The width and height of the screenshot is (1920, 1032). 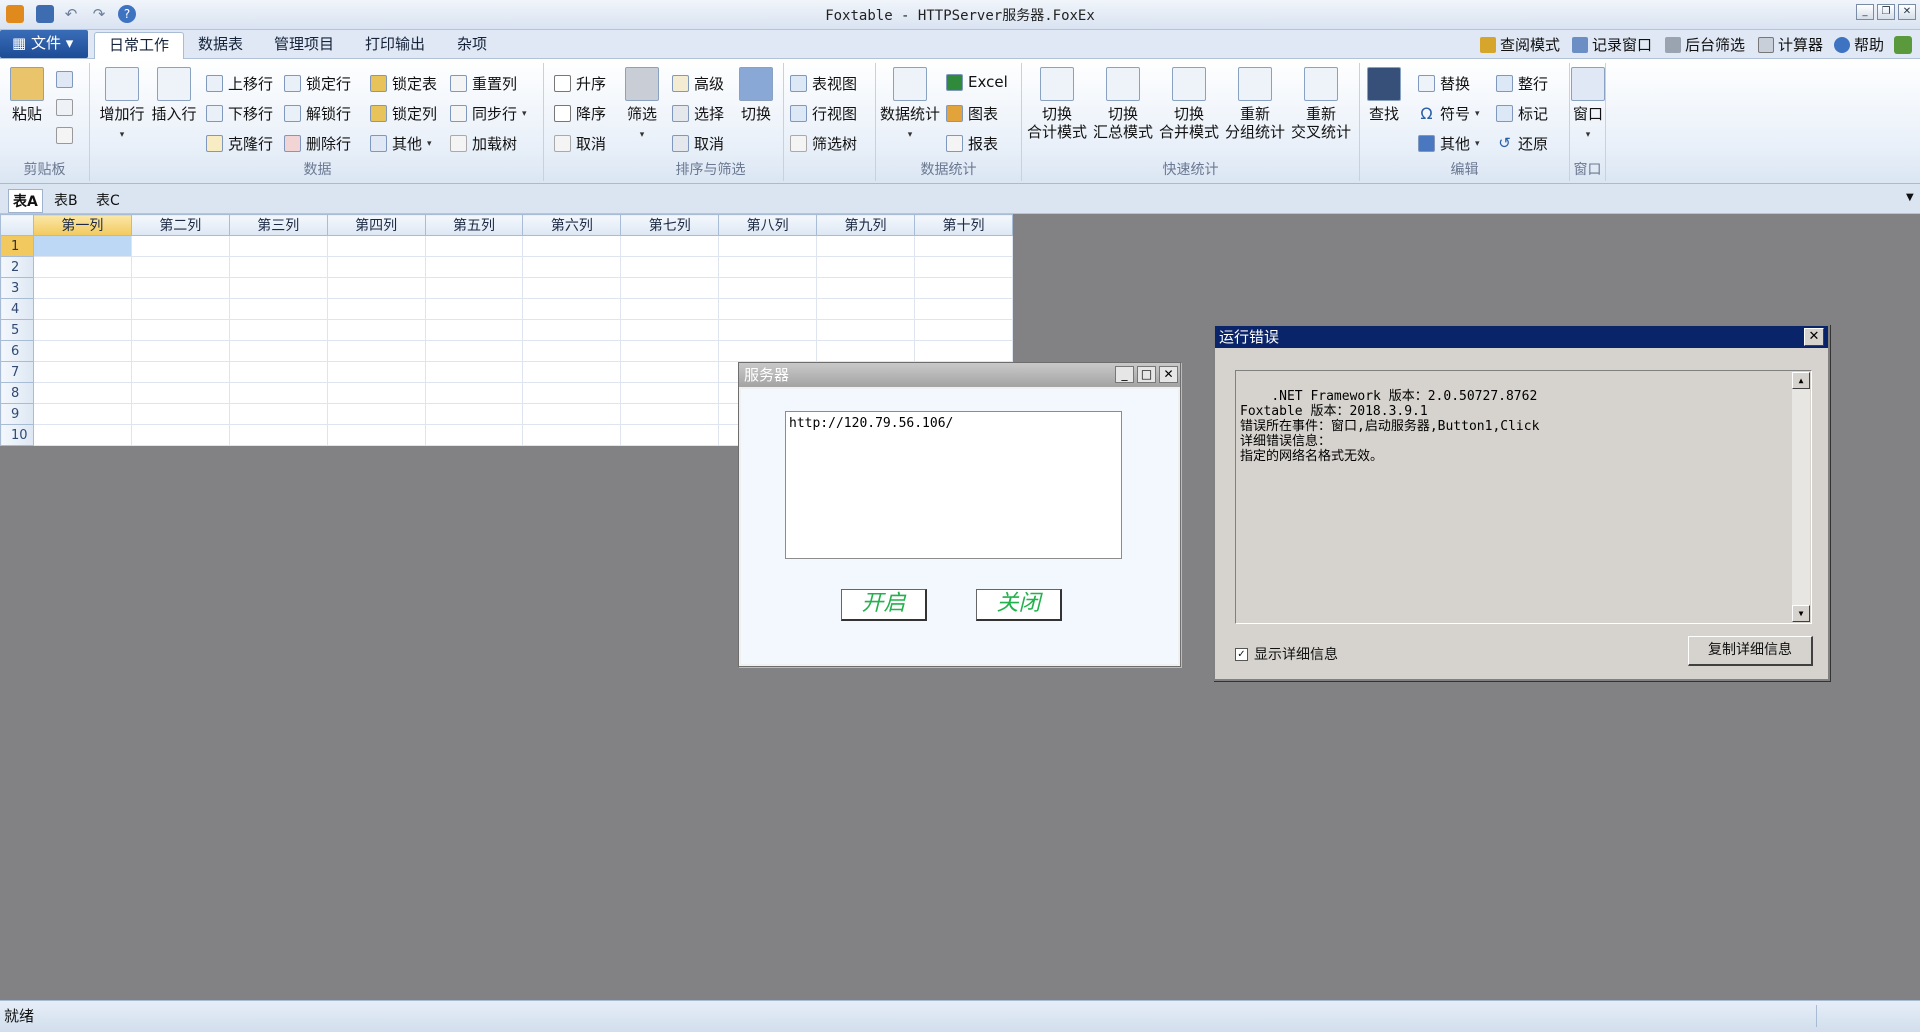 What do you see at coordinates (1444, 83) in the screenshot?
I see `replace-button: 替换` at bounding box center [1444, 83].